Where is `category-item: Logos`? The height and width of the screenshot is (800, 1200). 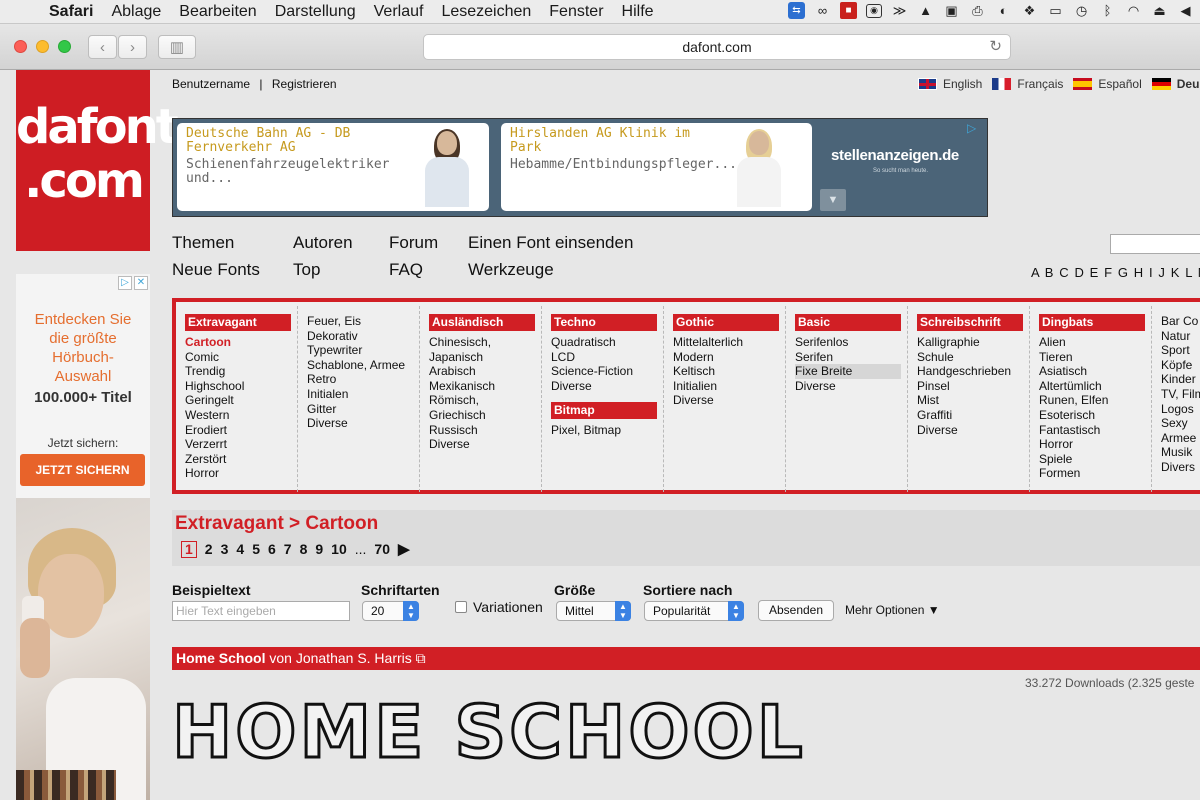
category-item: Logos is located at coordinates (1180, 409).